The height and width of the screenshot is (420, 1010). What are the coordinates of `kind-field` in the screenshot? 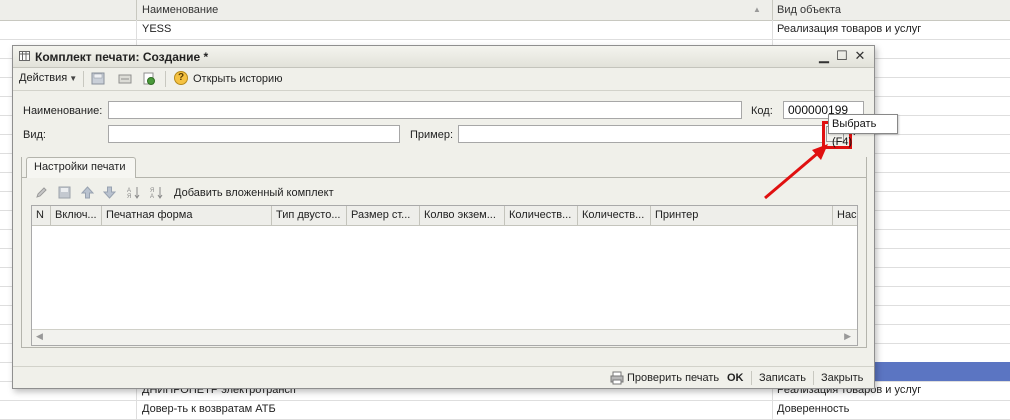 It's located at (254, 134).